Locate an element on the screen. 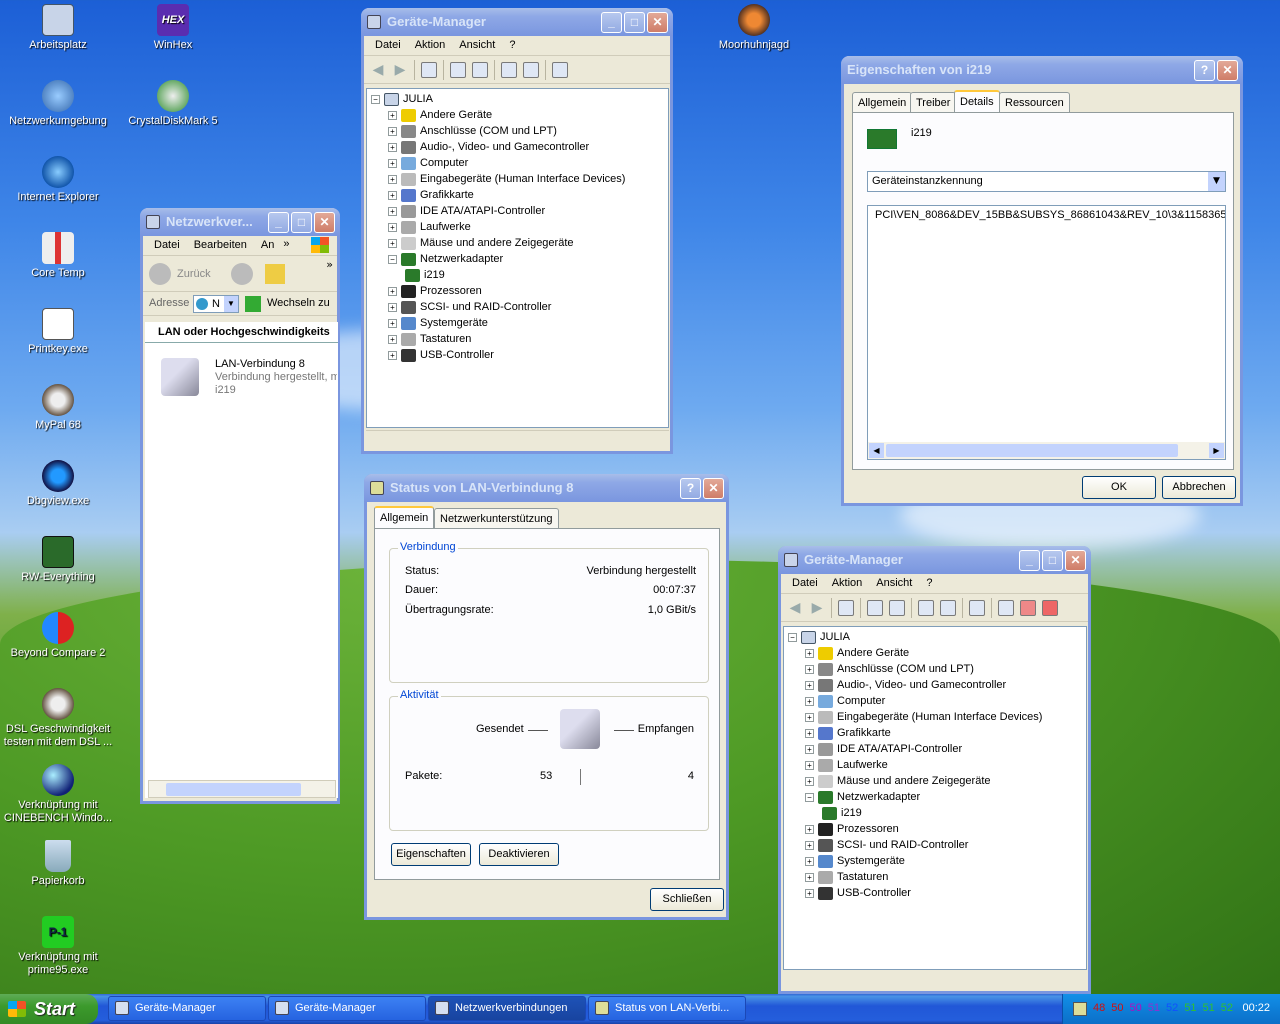  tree-category-item: + Audio-, Video- und Gamecontroller is located at coordinates (488, 147).